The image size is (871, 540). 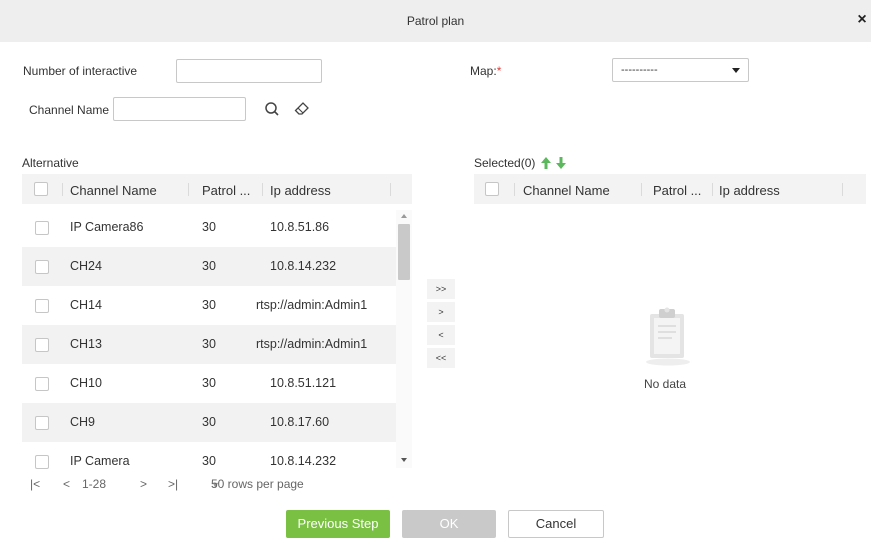 I want to click on alternative-table-header: Channel Name Patrol ... Ip address, so click(x=217, y=189).